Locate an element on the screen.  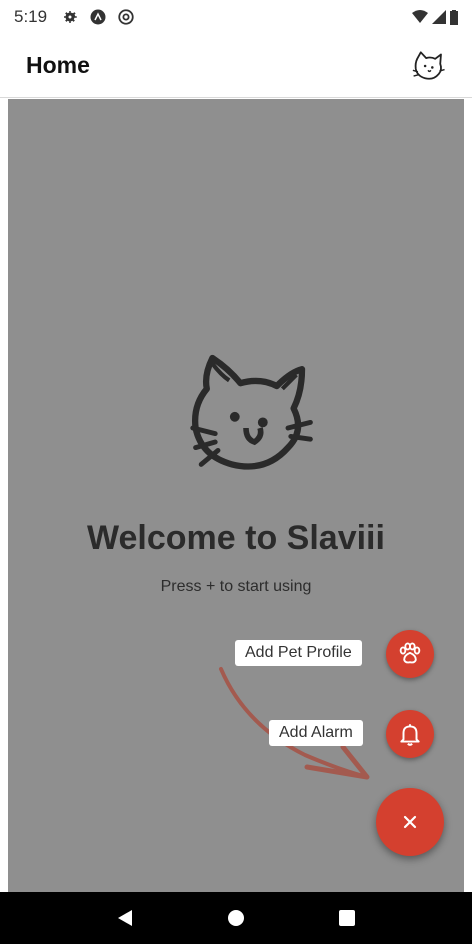
back-icon is located at coordinates (125, 918).